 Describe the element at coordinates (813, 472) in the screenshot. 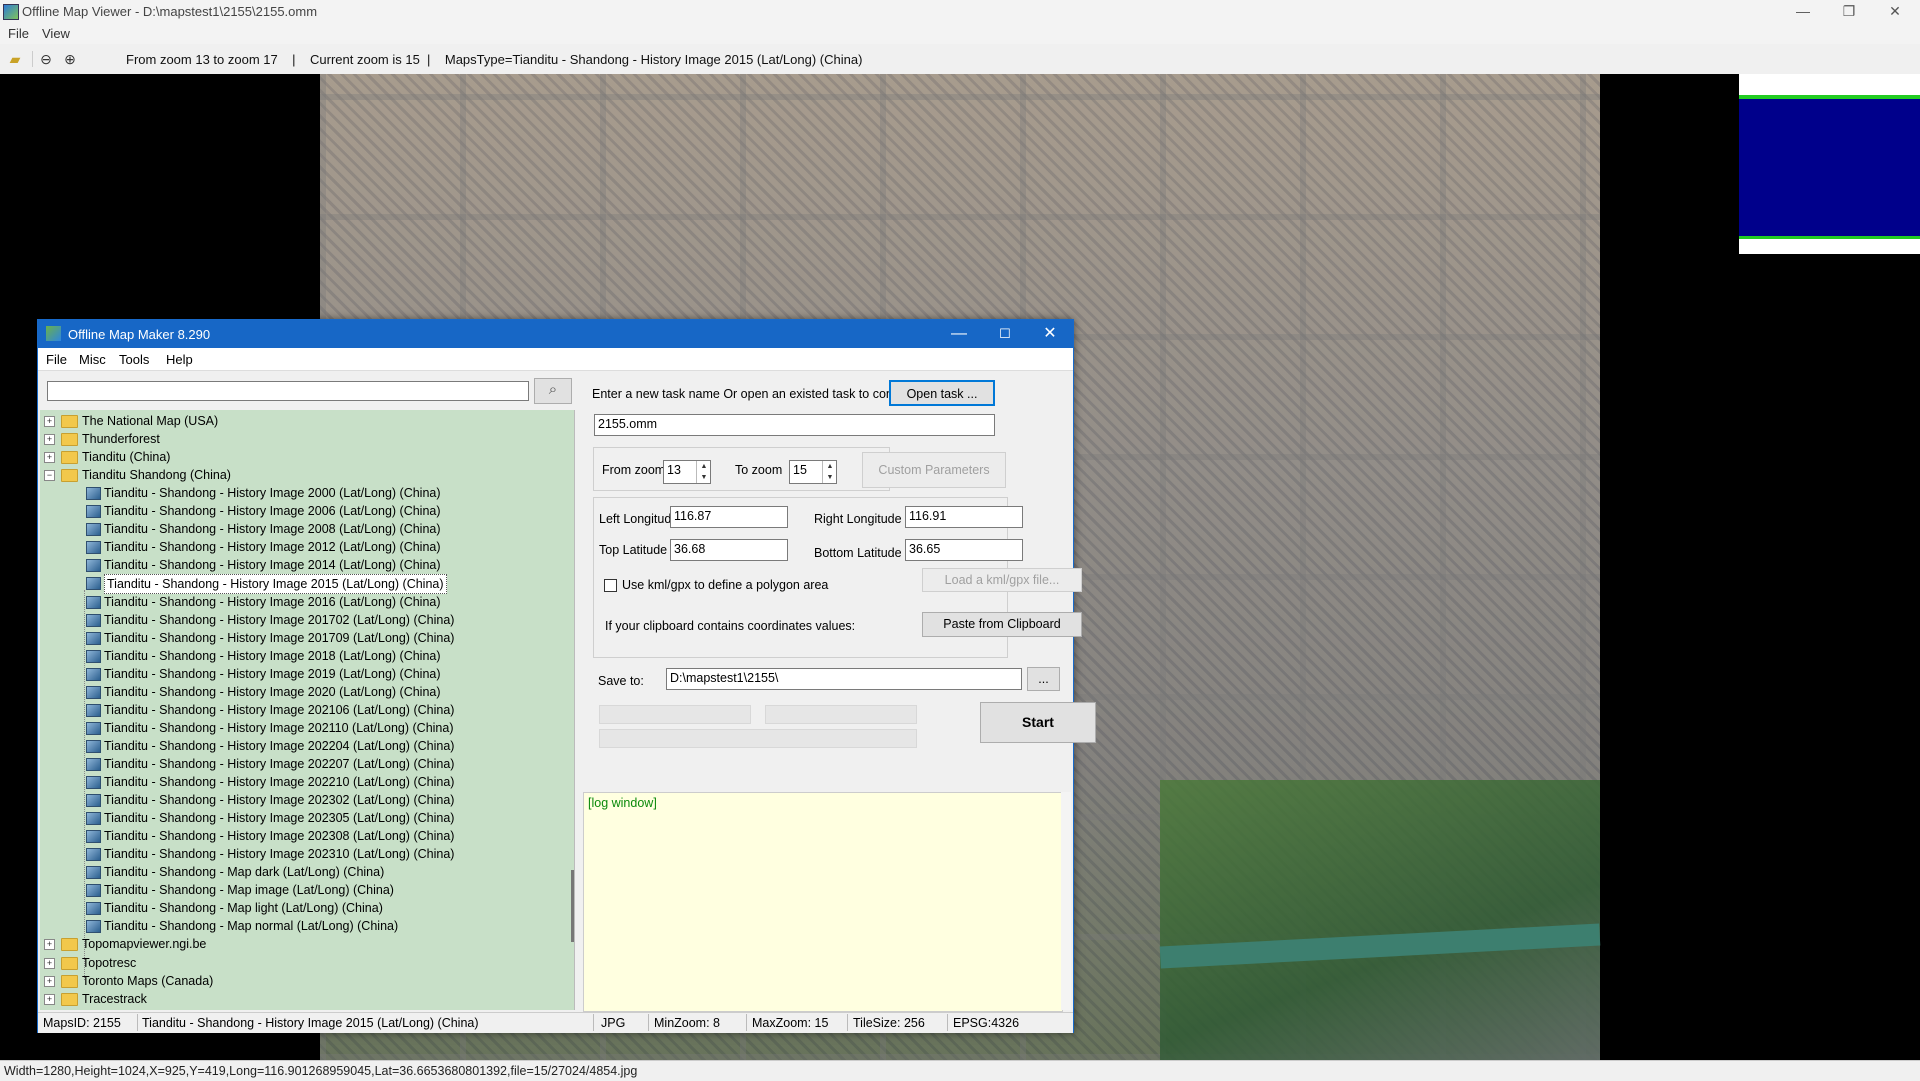

I see `to-zoom-spinner: 15 ▲ ▼` at that location.